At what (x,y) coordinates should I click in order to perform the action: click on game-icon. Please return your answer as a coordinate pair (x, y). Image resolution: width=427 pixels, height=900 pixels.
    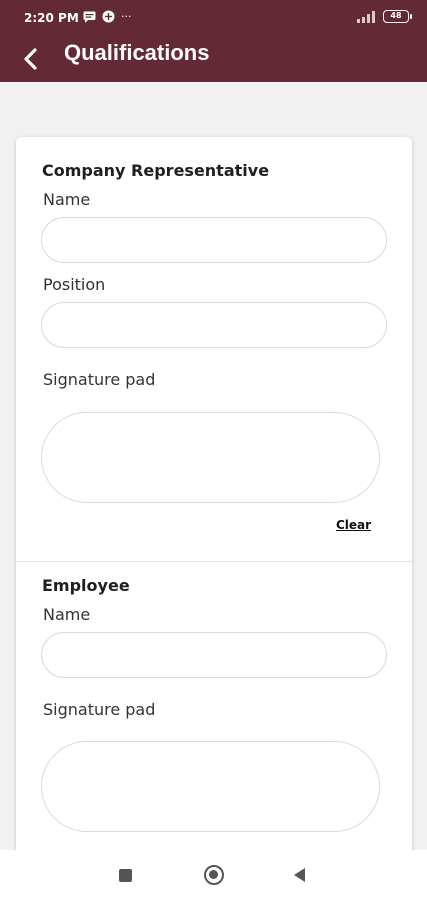
    Looking at the image, I should click on (108, 16).